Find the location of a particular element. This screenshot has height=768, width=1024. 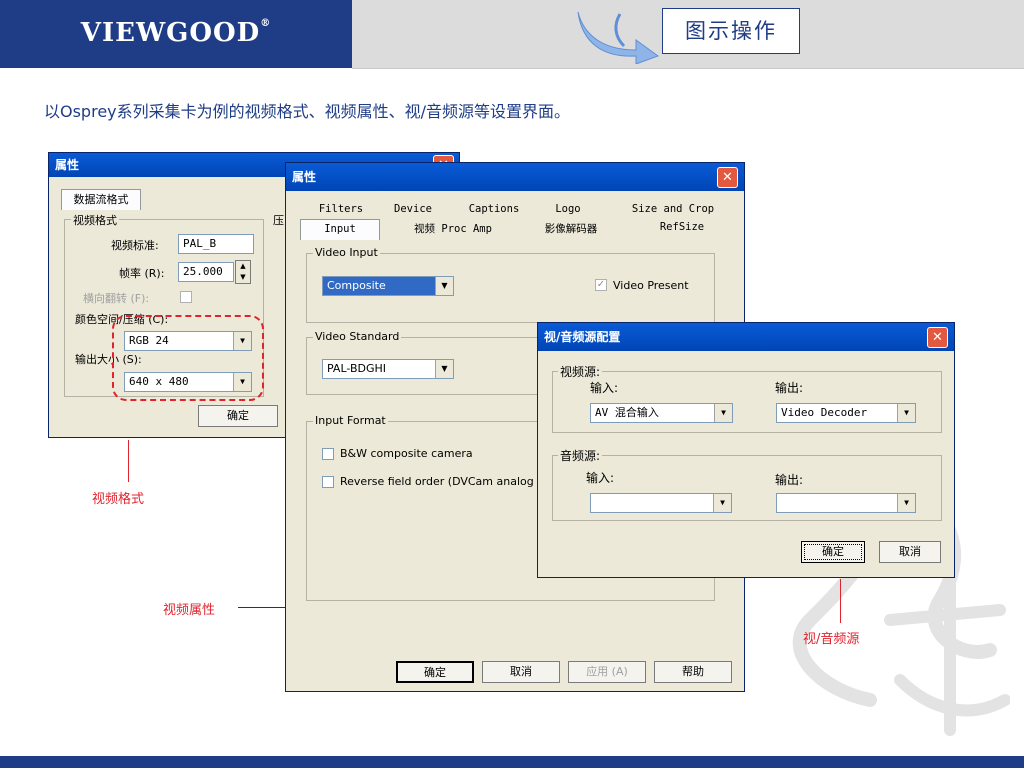

group-label: 视频源: is located at coordinates (580, 371).